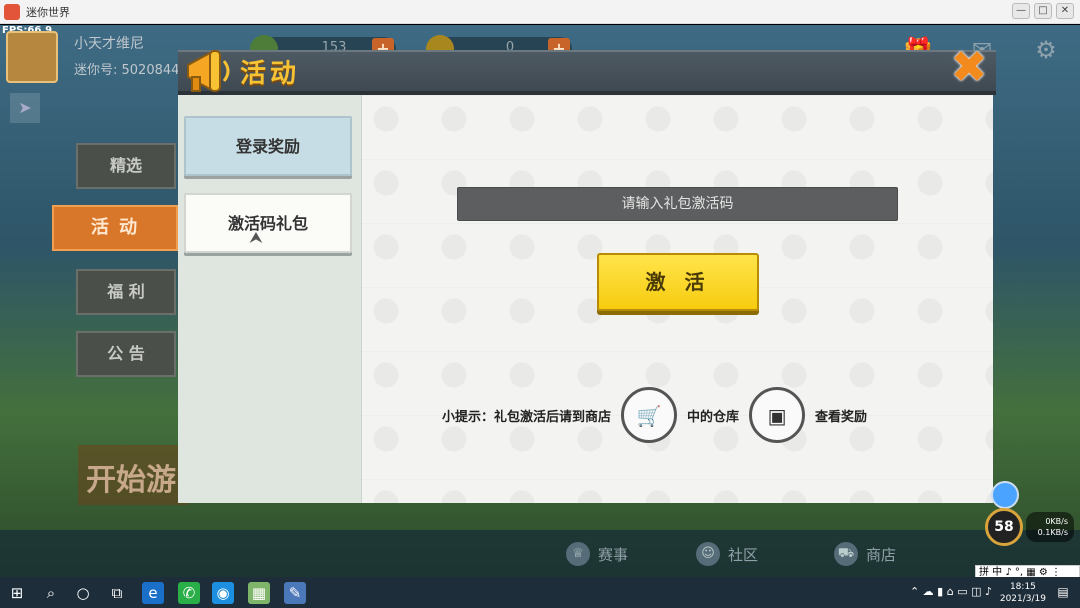 The image size is (1080, 608). Describe the element at coordinates (677, 204) in the screenshot. I see `gift-code-input` at that location.